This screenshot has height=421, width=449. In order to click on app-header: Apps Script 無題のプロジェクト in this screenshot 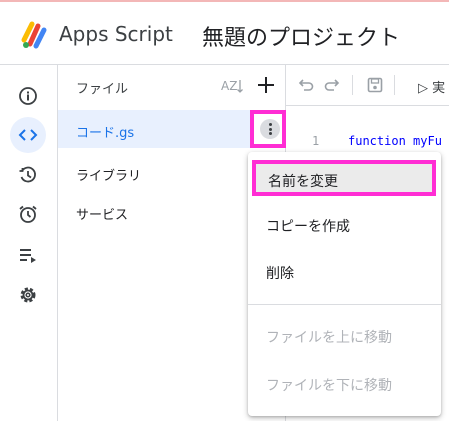, I will do `click(224, 33)`.